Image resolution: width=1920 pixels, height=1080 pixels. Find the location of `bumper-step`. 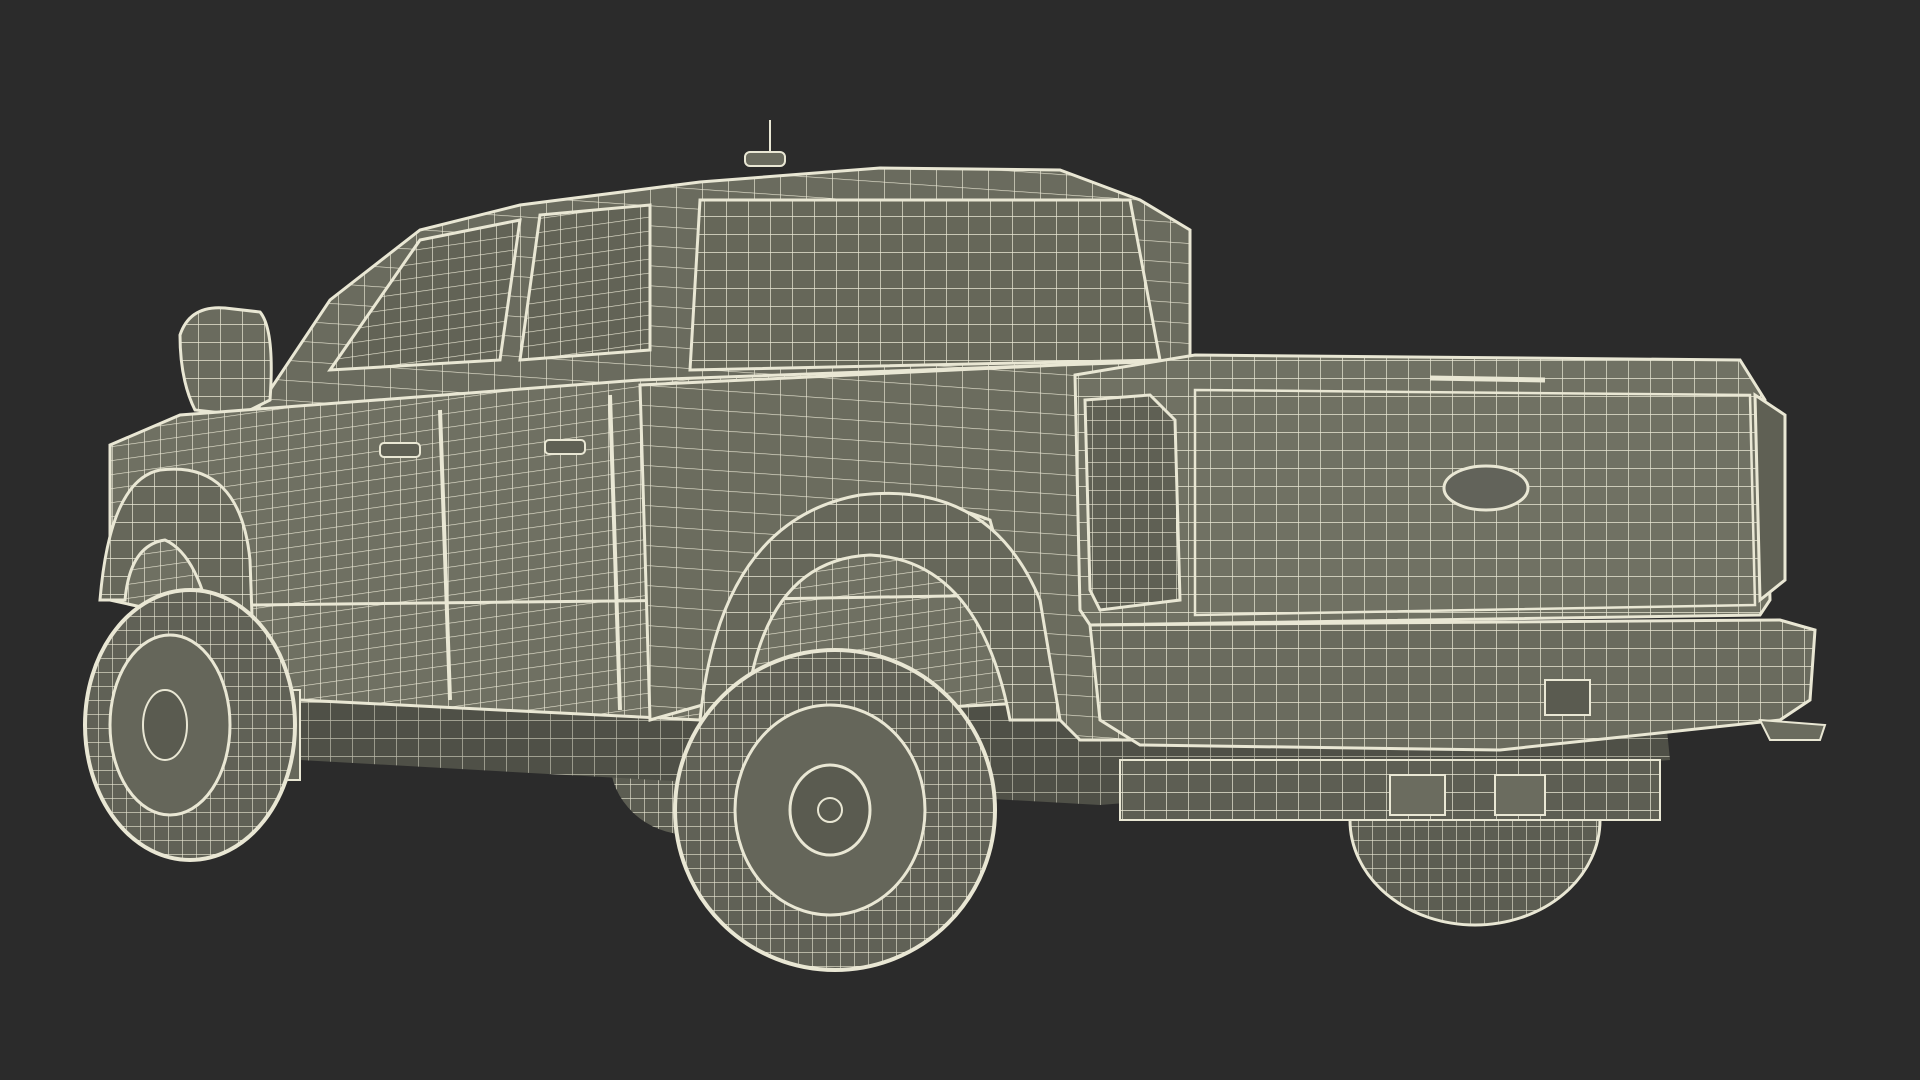

bumper-step is located at coordinates (1792, 729).